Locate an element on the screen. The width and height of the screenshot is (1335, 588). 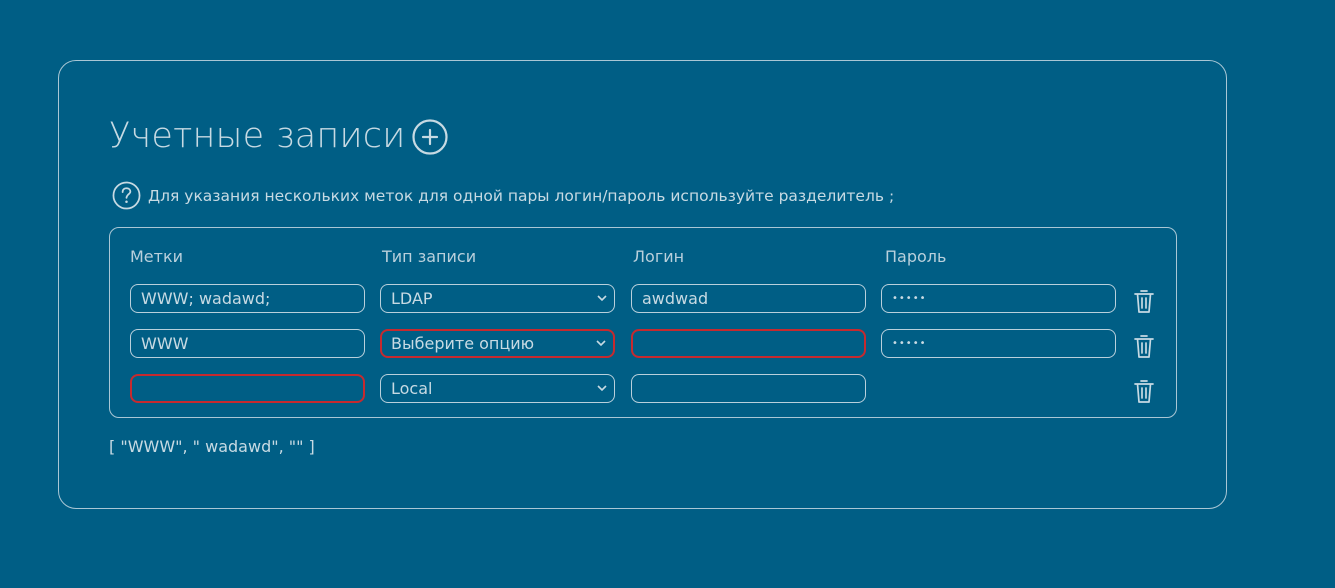
type-select: LDAP is located at coordinates (497, 298).